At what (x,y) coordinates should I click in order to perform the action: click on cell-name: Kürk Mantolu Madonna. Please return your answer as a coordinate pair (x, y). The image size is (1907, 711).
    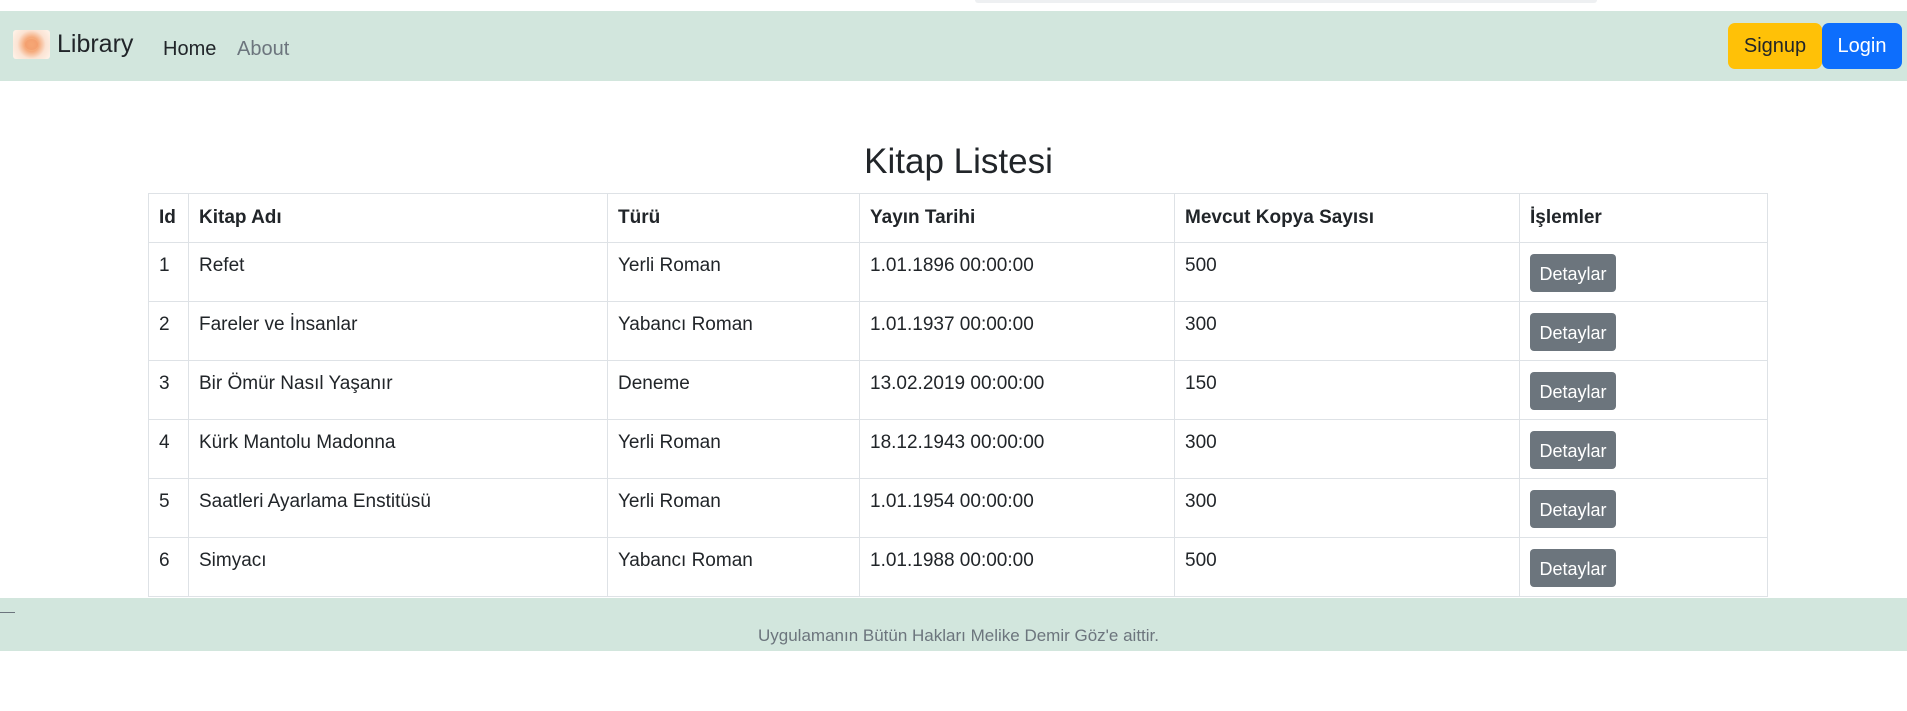
    Looking at the image, I should click on (398, 449).